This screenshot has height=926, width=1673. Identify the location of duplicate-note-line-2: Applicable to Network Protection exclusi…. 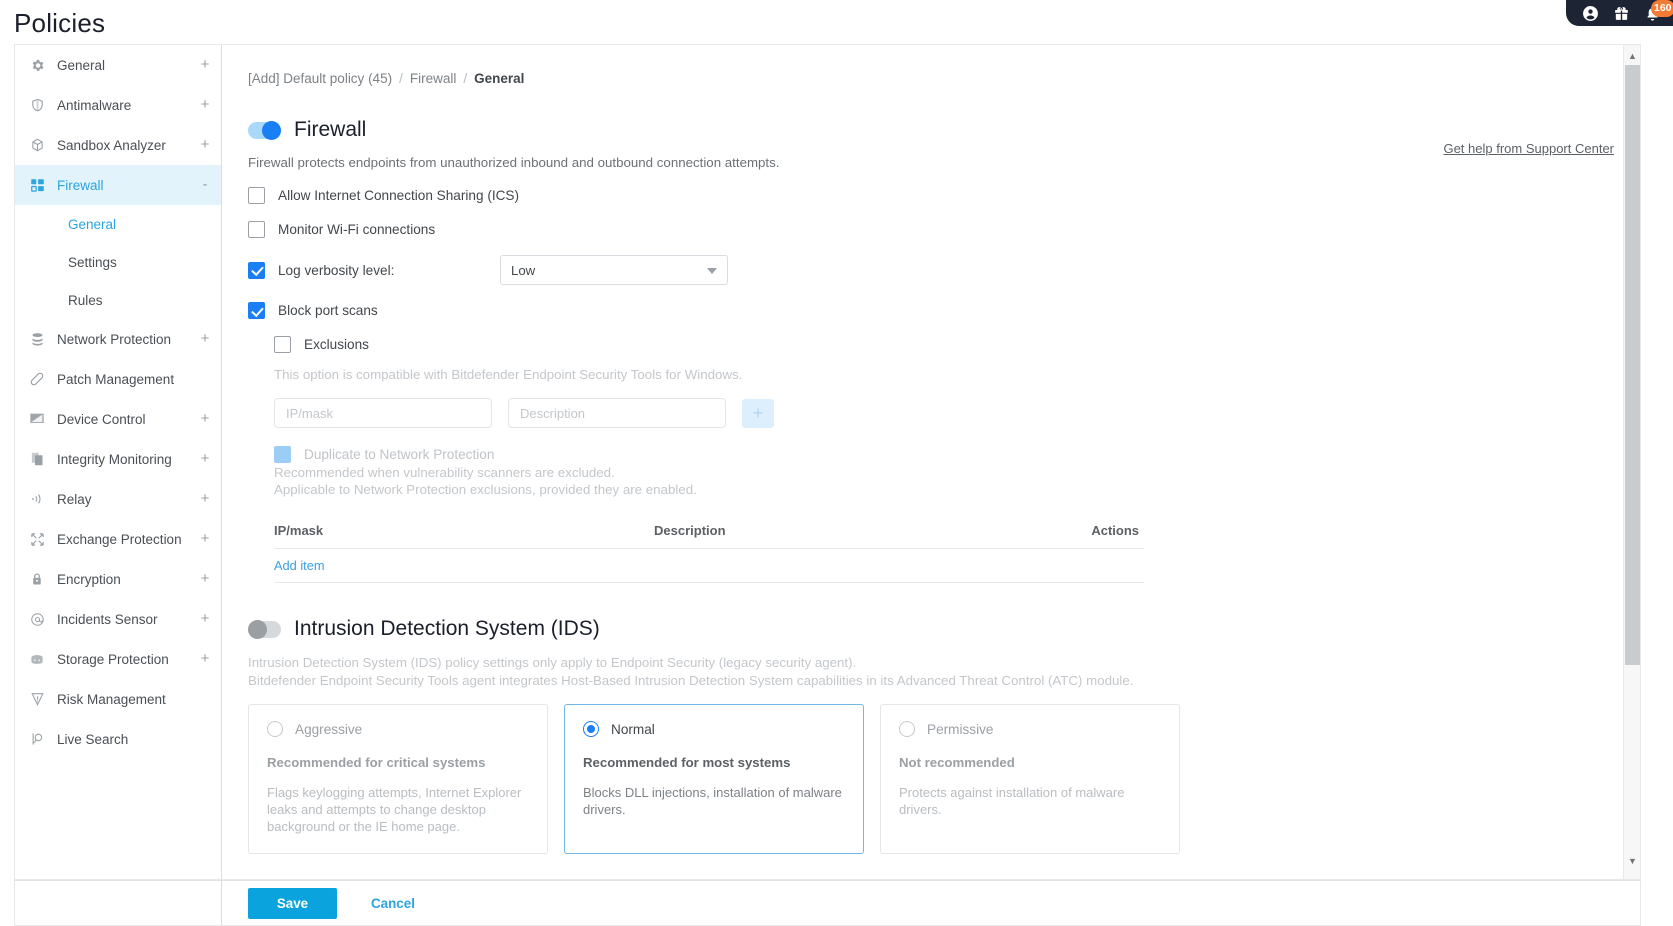
(485, 489).